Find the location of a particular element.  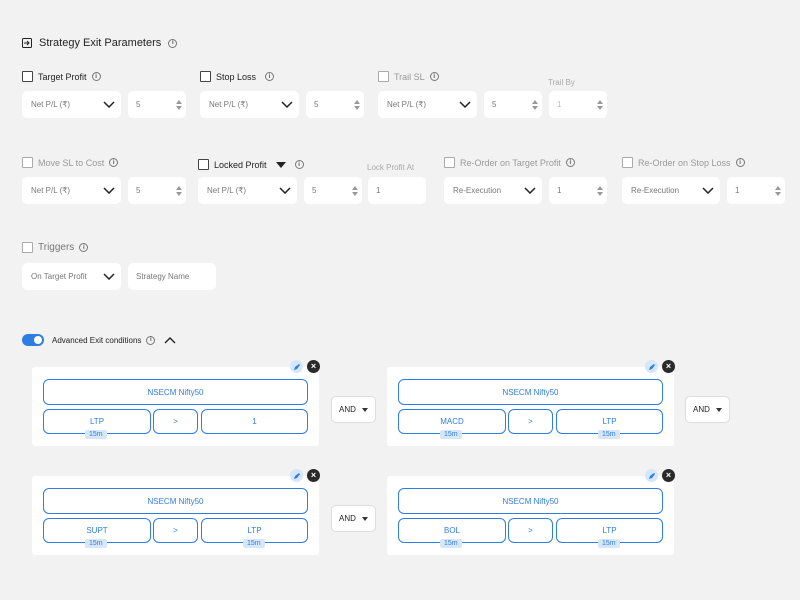

locked-profit-toggle: Locked Profit i is located at coordinates (251, 164).